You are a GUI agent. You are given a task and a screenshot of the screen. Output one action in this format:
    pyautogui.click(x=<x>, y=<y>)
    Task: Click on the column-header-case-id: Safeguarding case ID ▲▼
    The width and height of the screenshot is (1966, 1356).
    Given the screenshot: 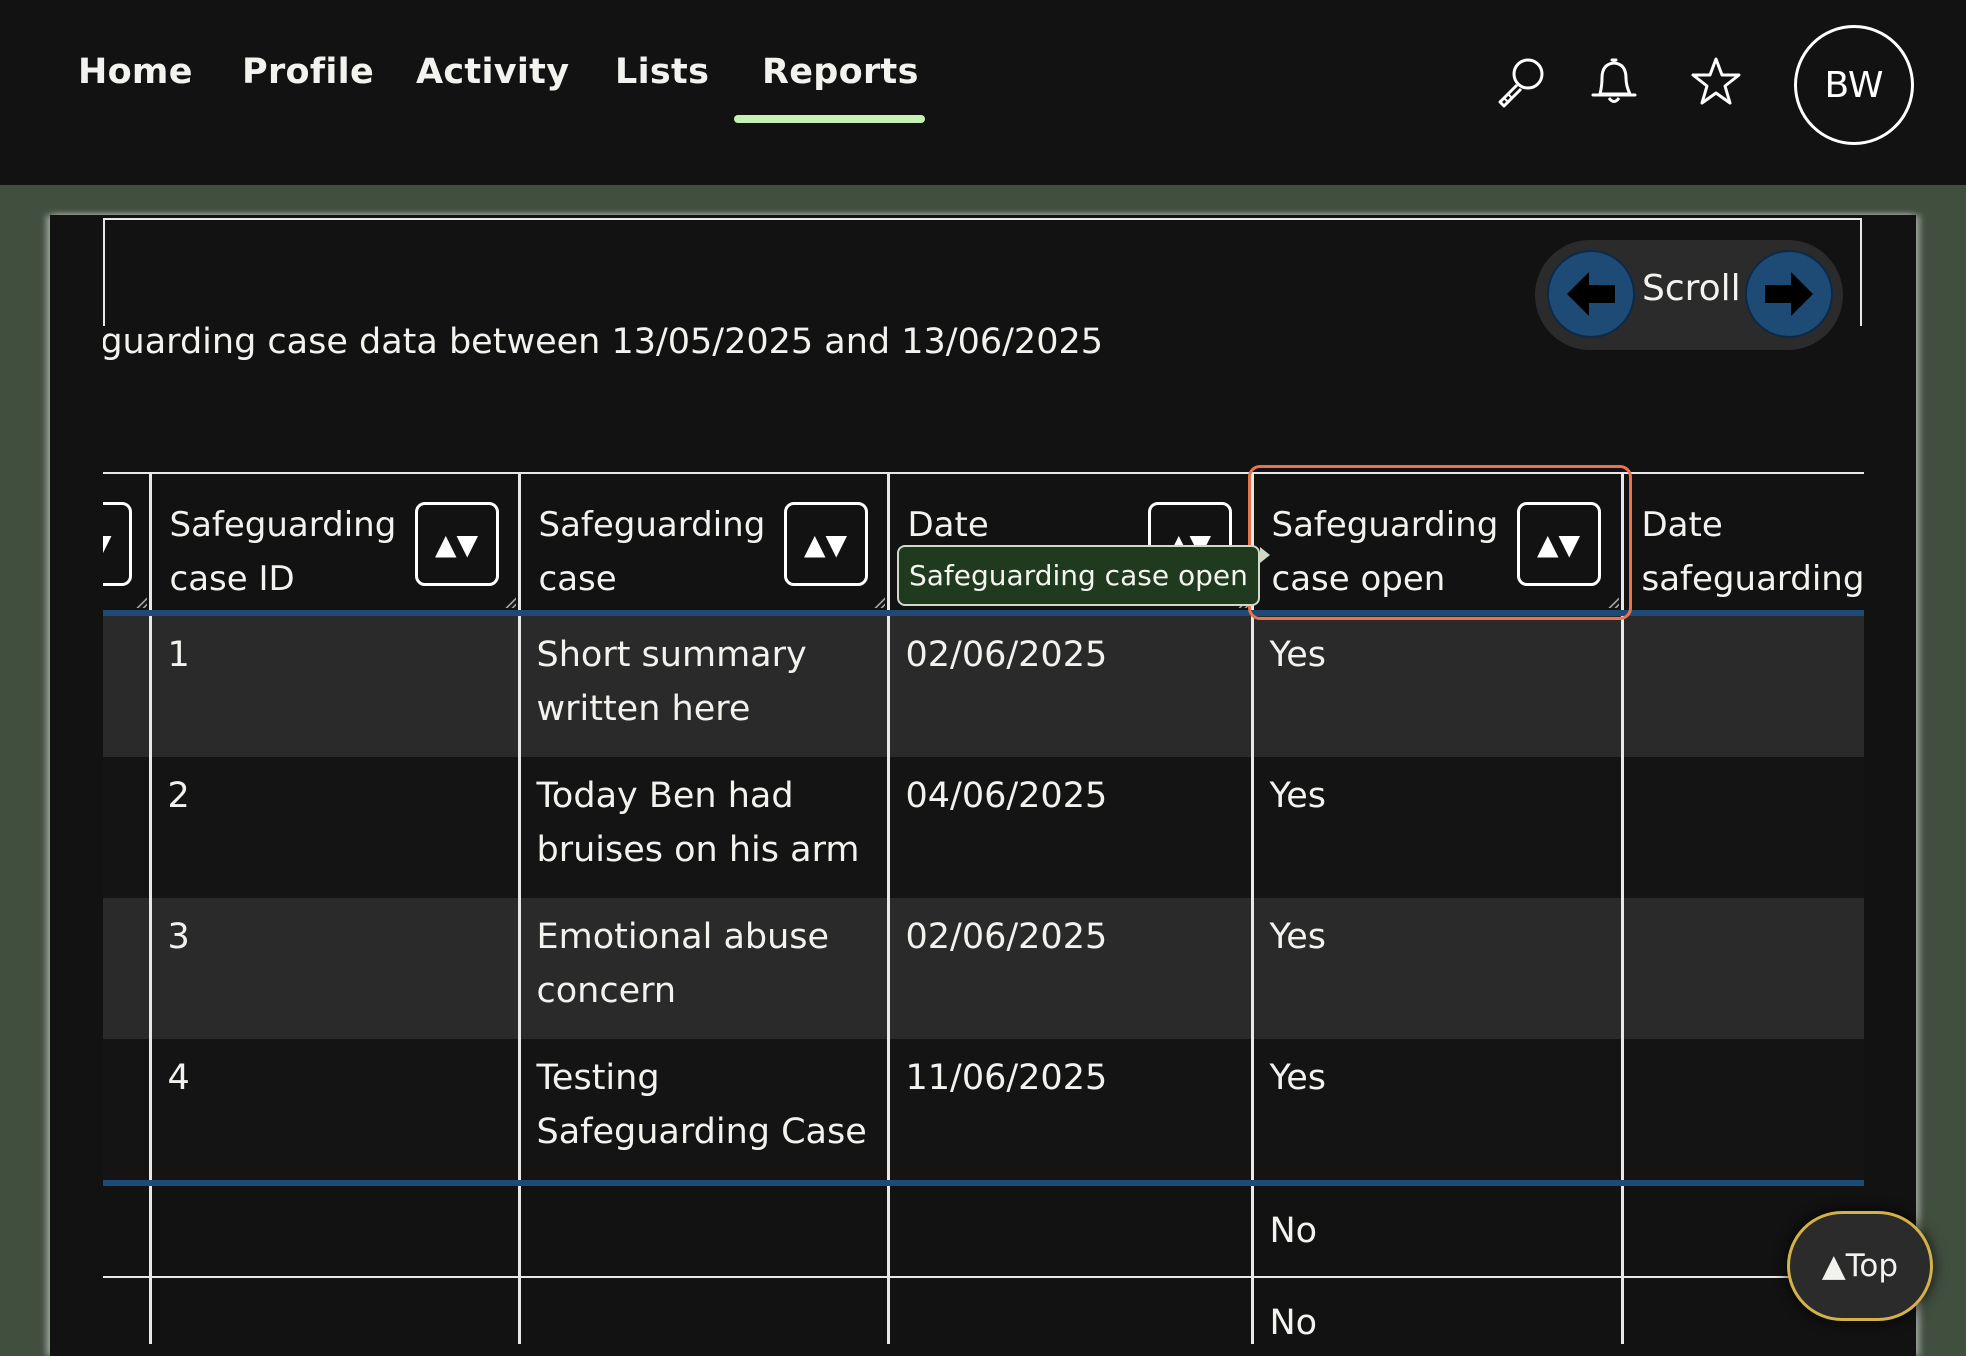 What is the action you would take?
    pyautogui.click(x=335, y=544)
    